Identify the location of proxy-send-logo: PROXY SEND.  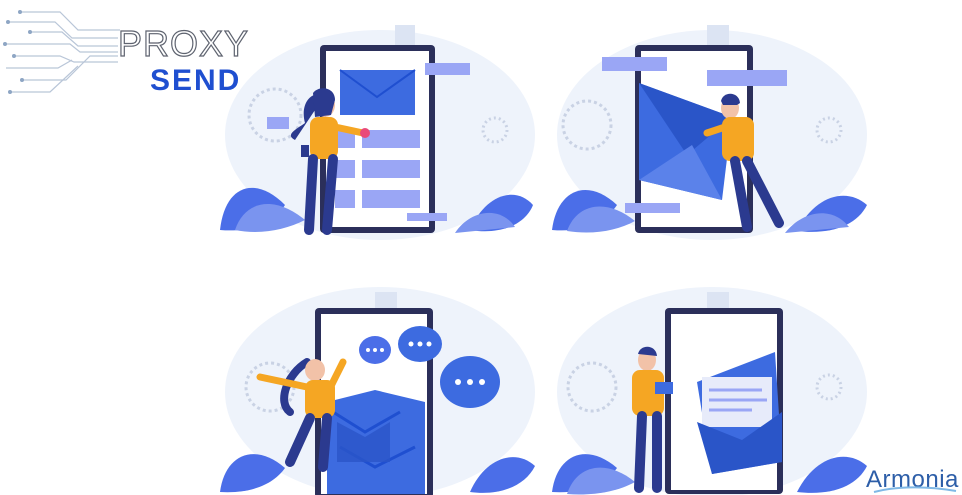
(124, 52).